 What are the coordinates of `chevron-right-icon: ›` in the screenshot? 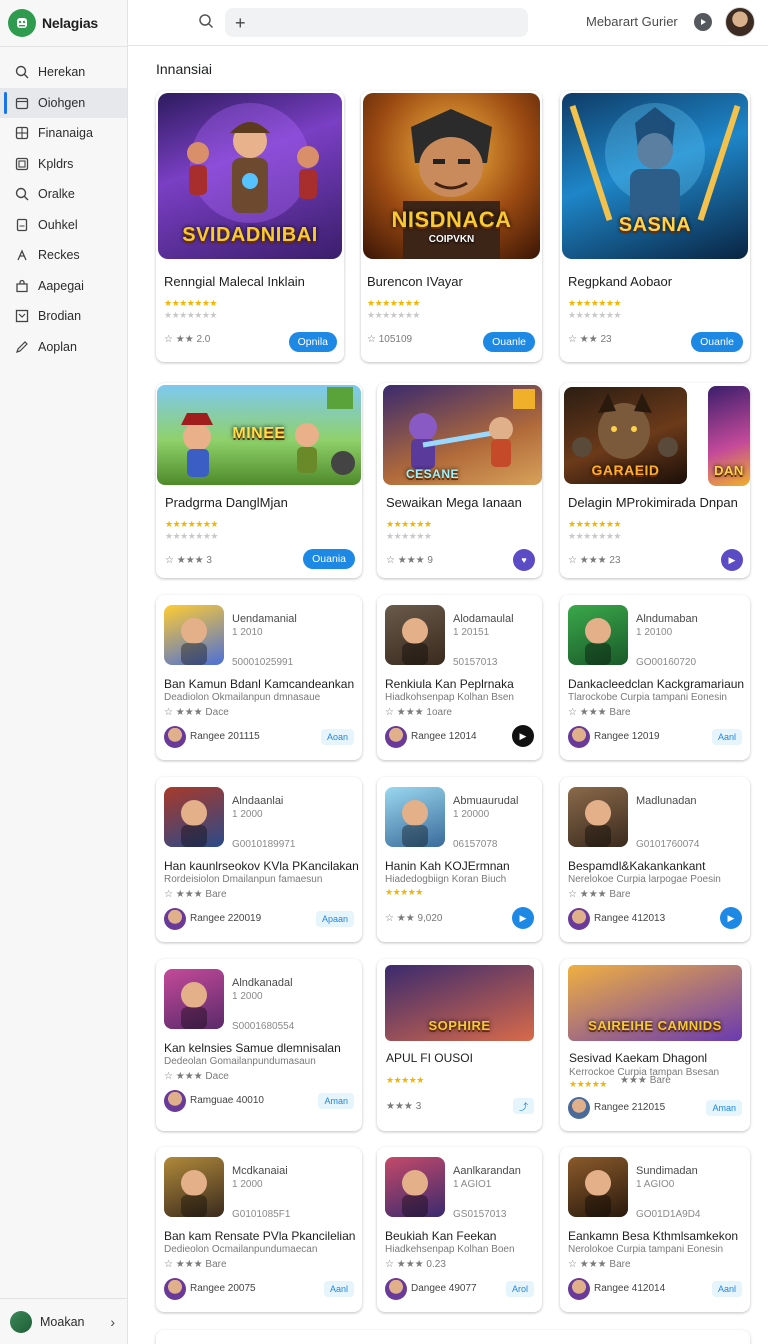 It's located at (112, 1322).